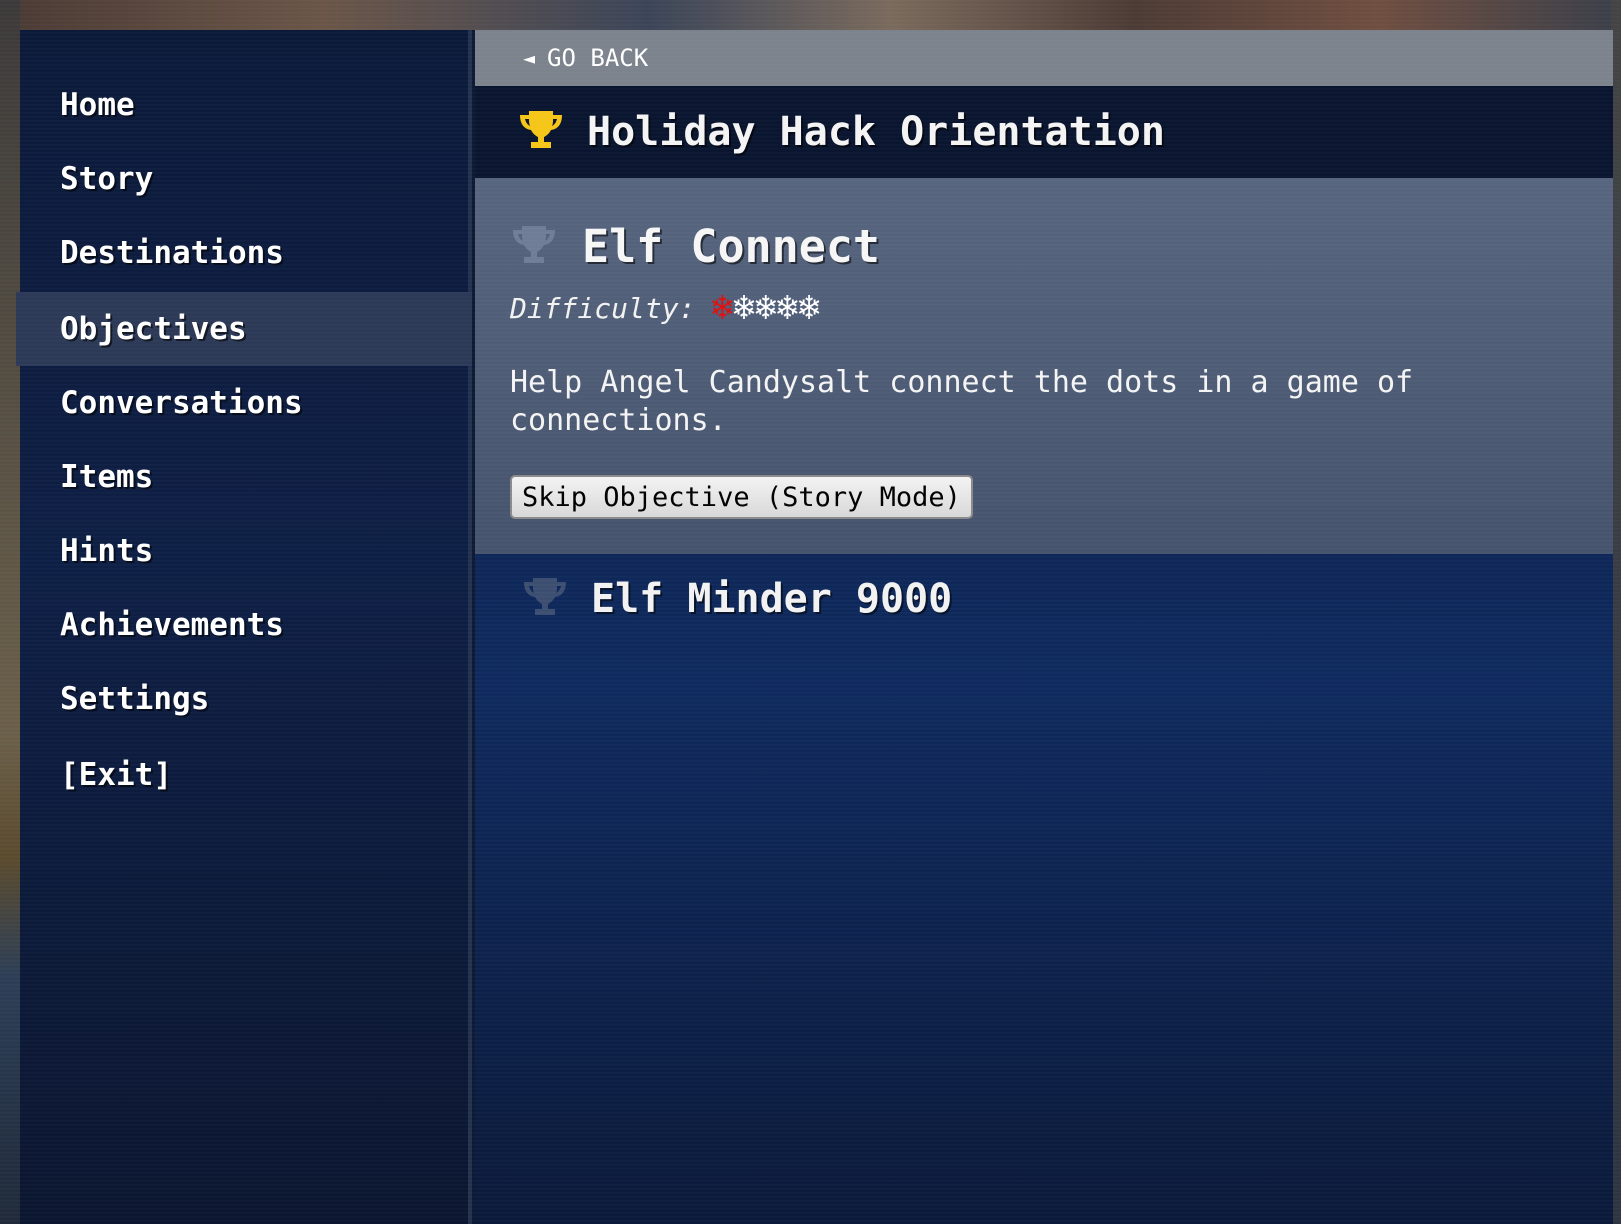 The width and height of the screenshot is (1621, 1224). Describe the element at coordinates (1044, 599) in the screenshot. I see `objective-item-collapsed: Elf Minder 9000` at that location.